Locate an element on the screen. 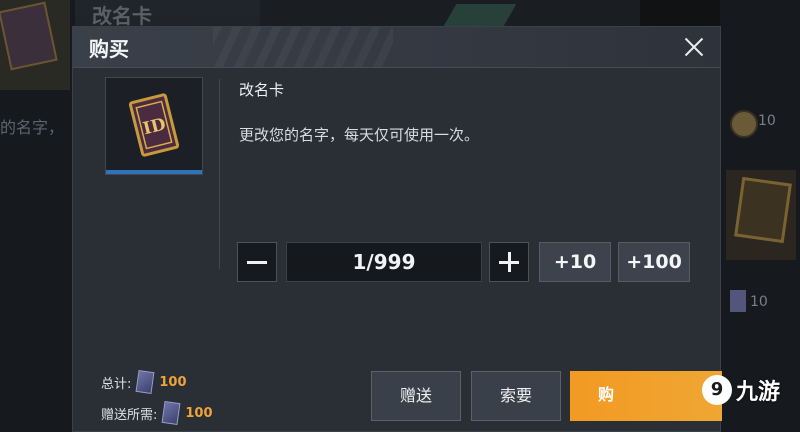  dialog-title: 购买 is located at coordinates (109, 49).